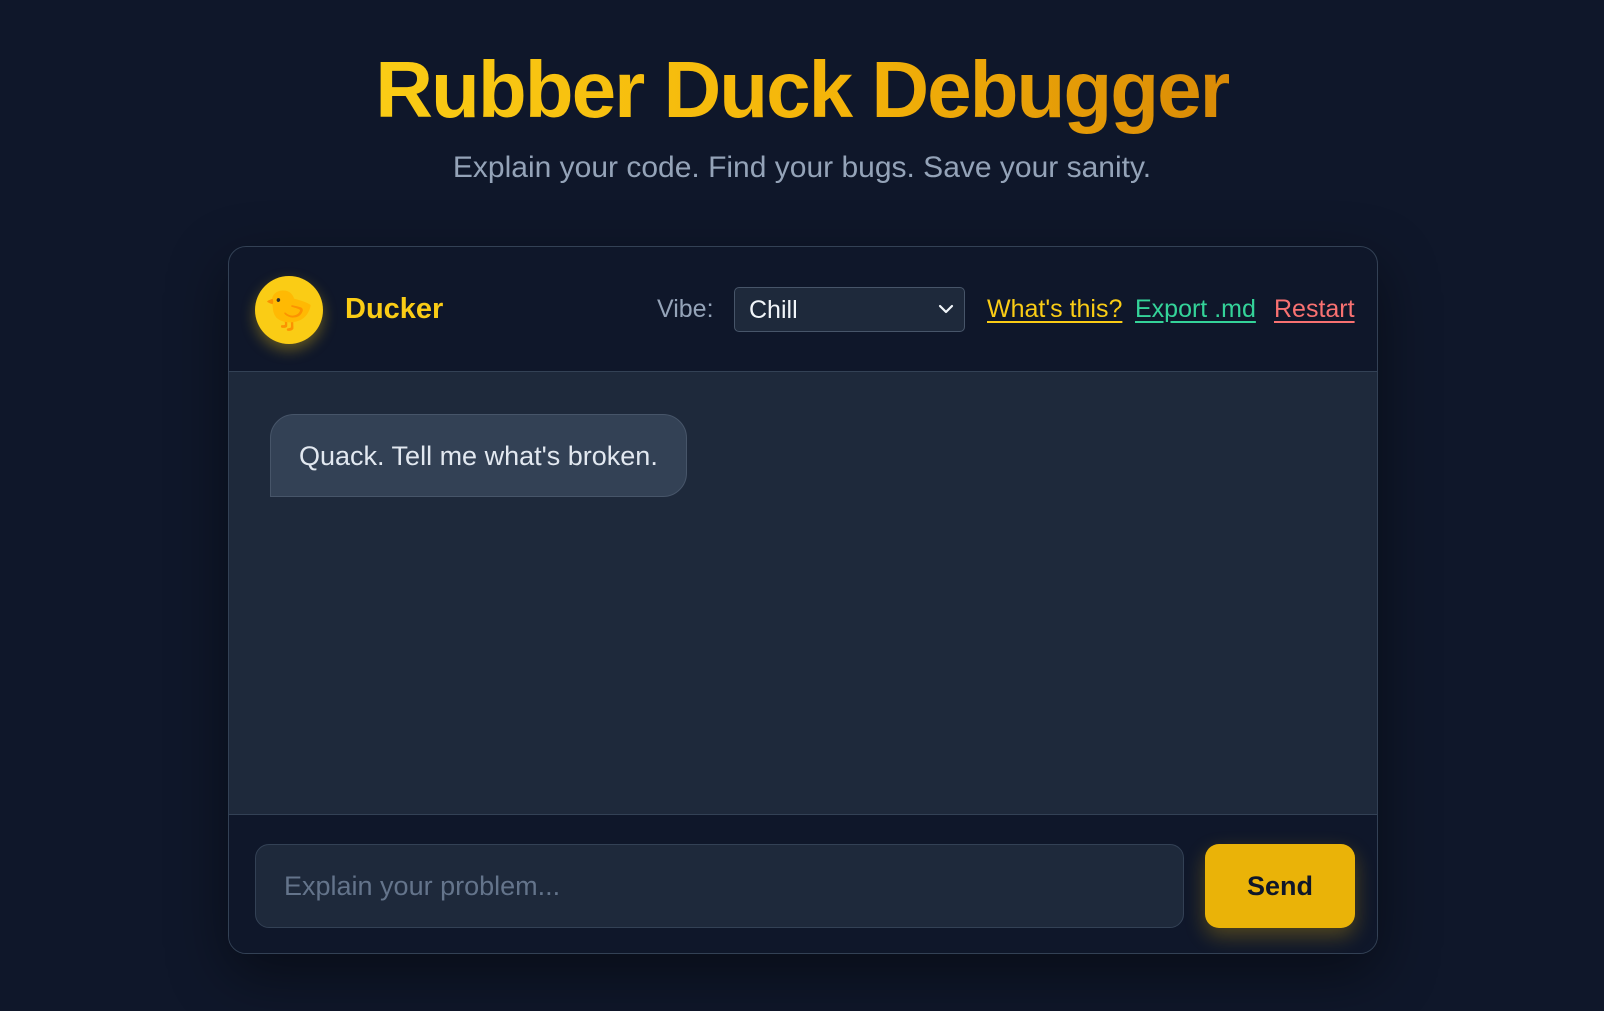 The height and width of the screenshot is (1011, 1604). Describe the element at coordinates (719, 886) in the screenshot. I see `message-input` at that location.